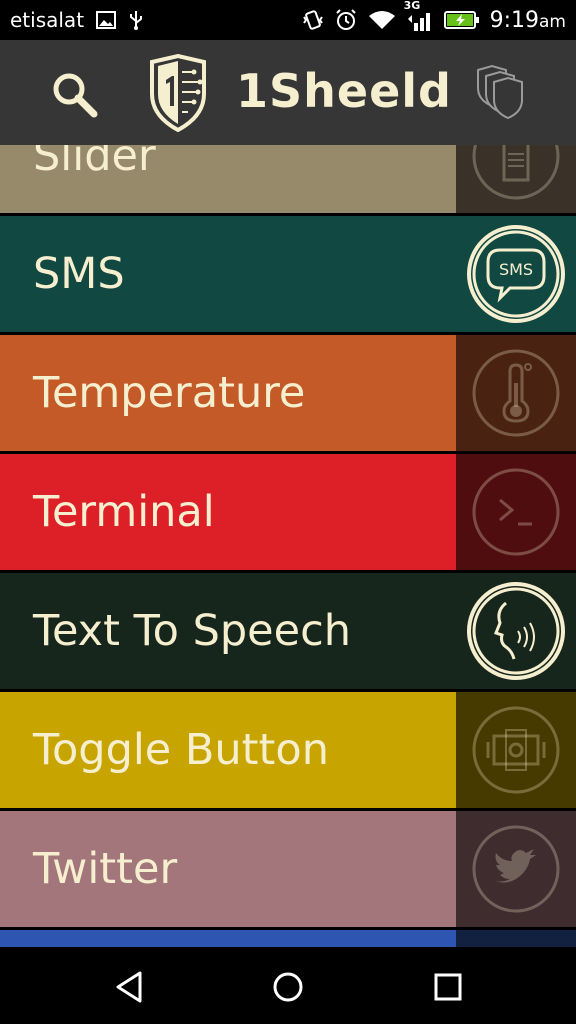  I want to click on shield-list-item-label: Twitter, so click(105, 869).